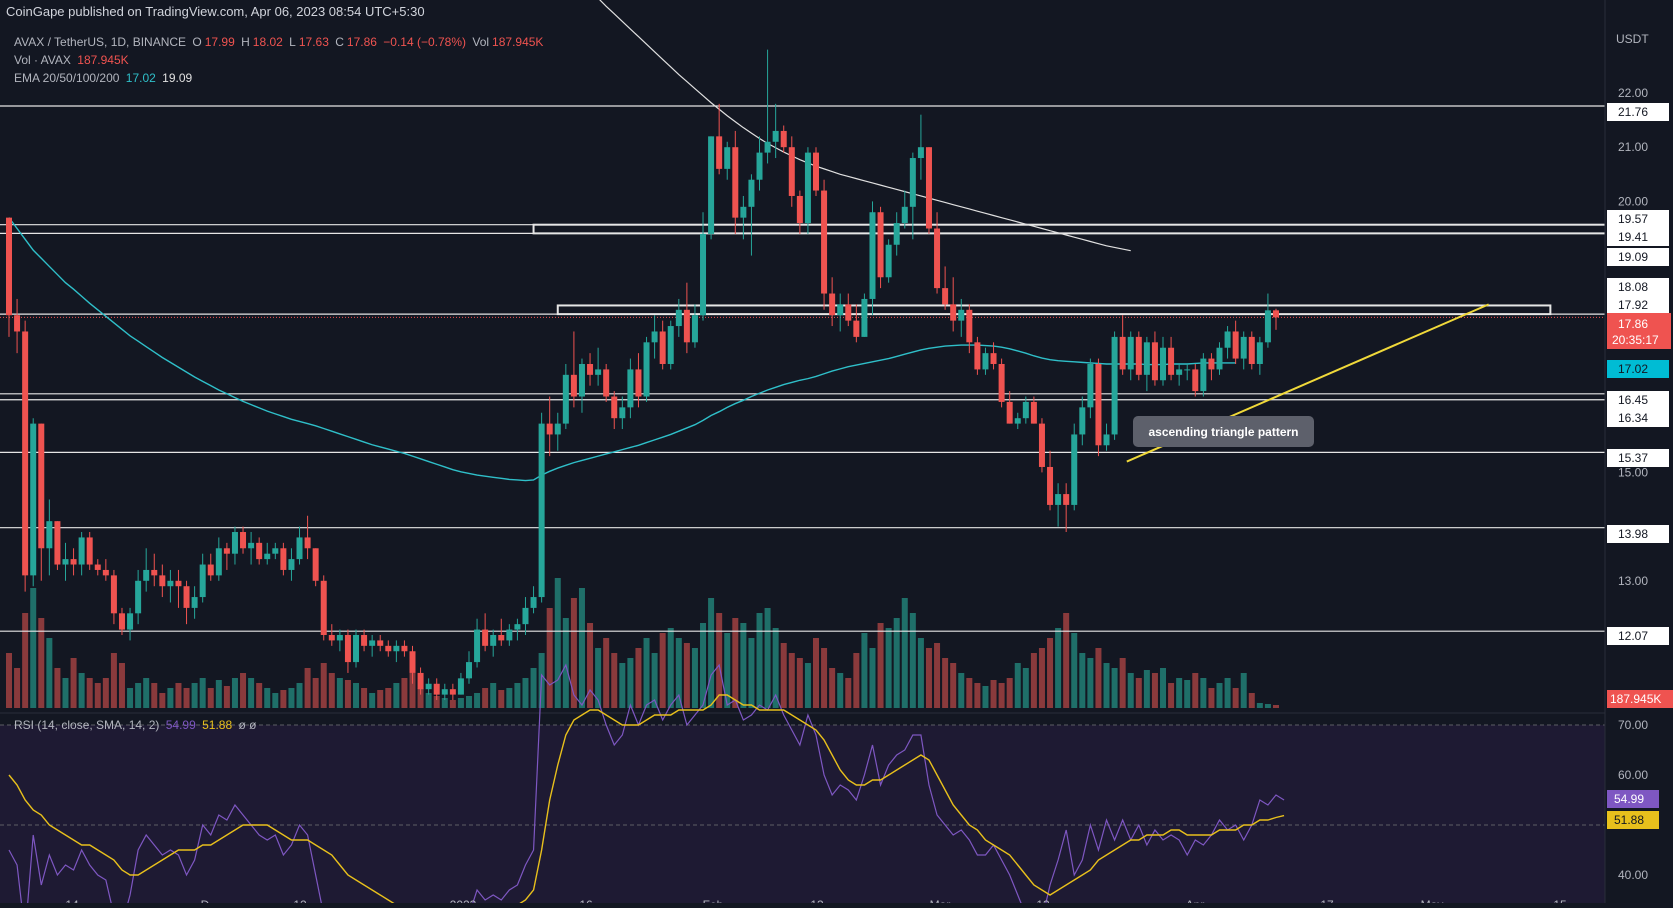  Describe the element at coordinates (1633, 112) in the screenshot. I see `level-badge-label: 21.76` at that location.